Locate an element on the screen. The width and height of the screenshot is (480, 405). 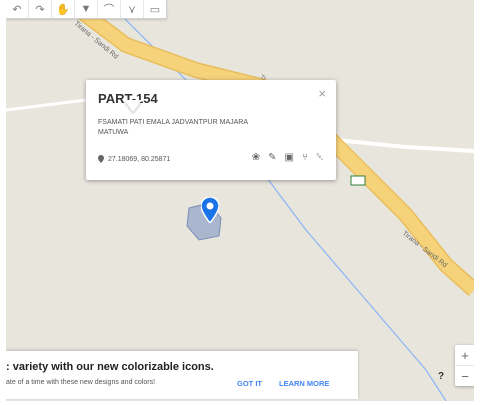
edit-icon: ✎ is located at coordinates (272, 157).